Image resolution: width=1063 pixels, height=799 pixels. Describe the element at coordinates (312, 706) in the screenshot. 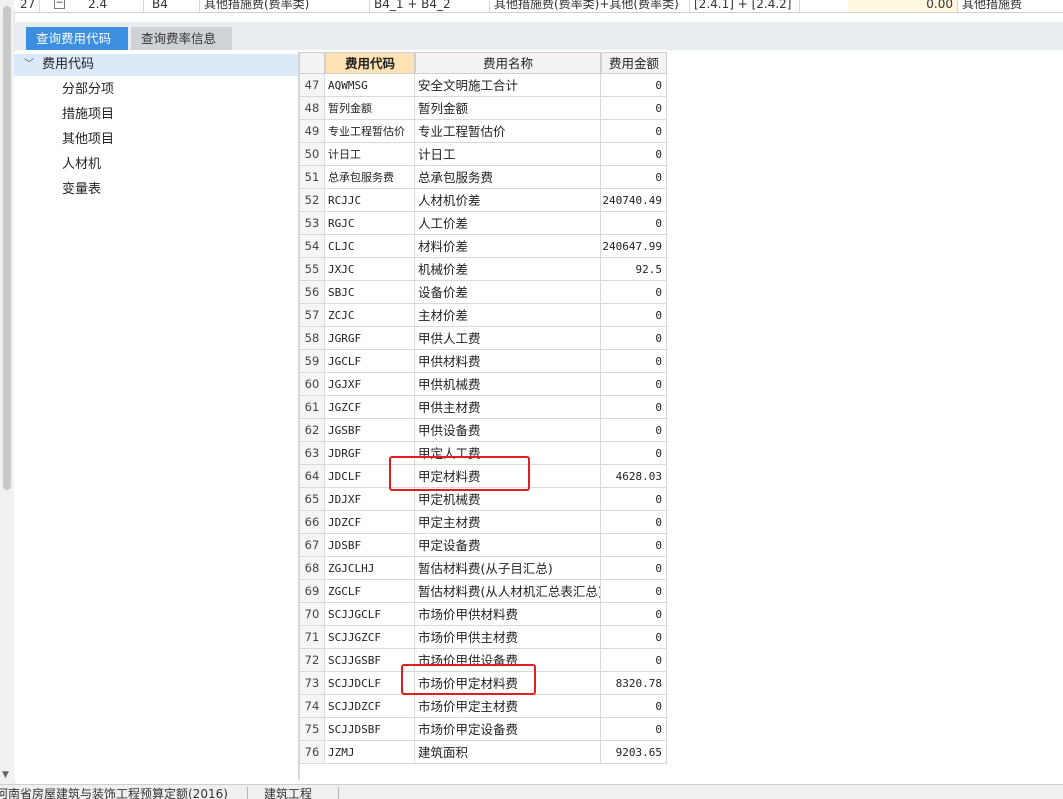

I see `row-number: 74` at that location.